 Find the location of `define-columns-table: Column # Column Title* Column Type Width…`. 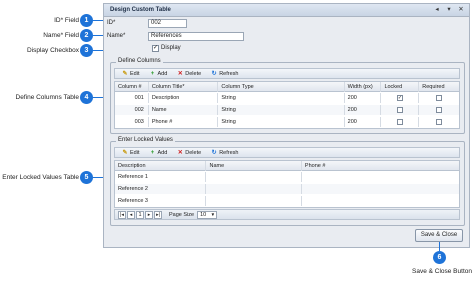

define-columns-table: Column # Column Title* Column Type Width… is located at coordinates (287, 105).